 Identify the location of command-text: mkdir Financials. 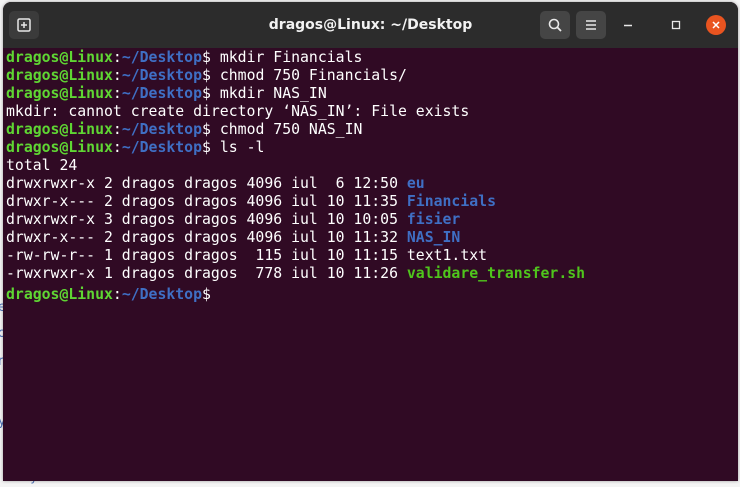
(286, 57).